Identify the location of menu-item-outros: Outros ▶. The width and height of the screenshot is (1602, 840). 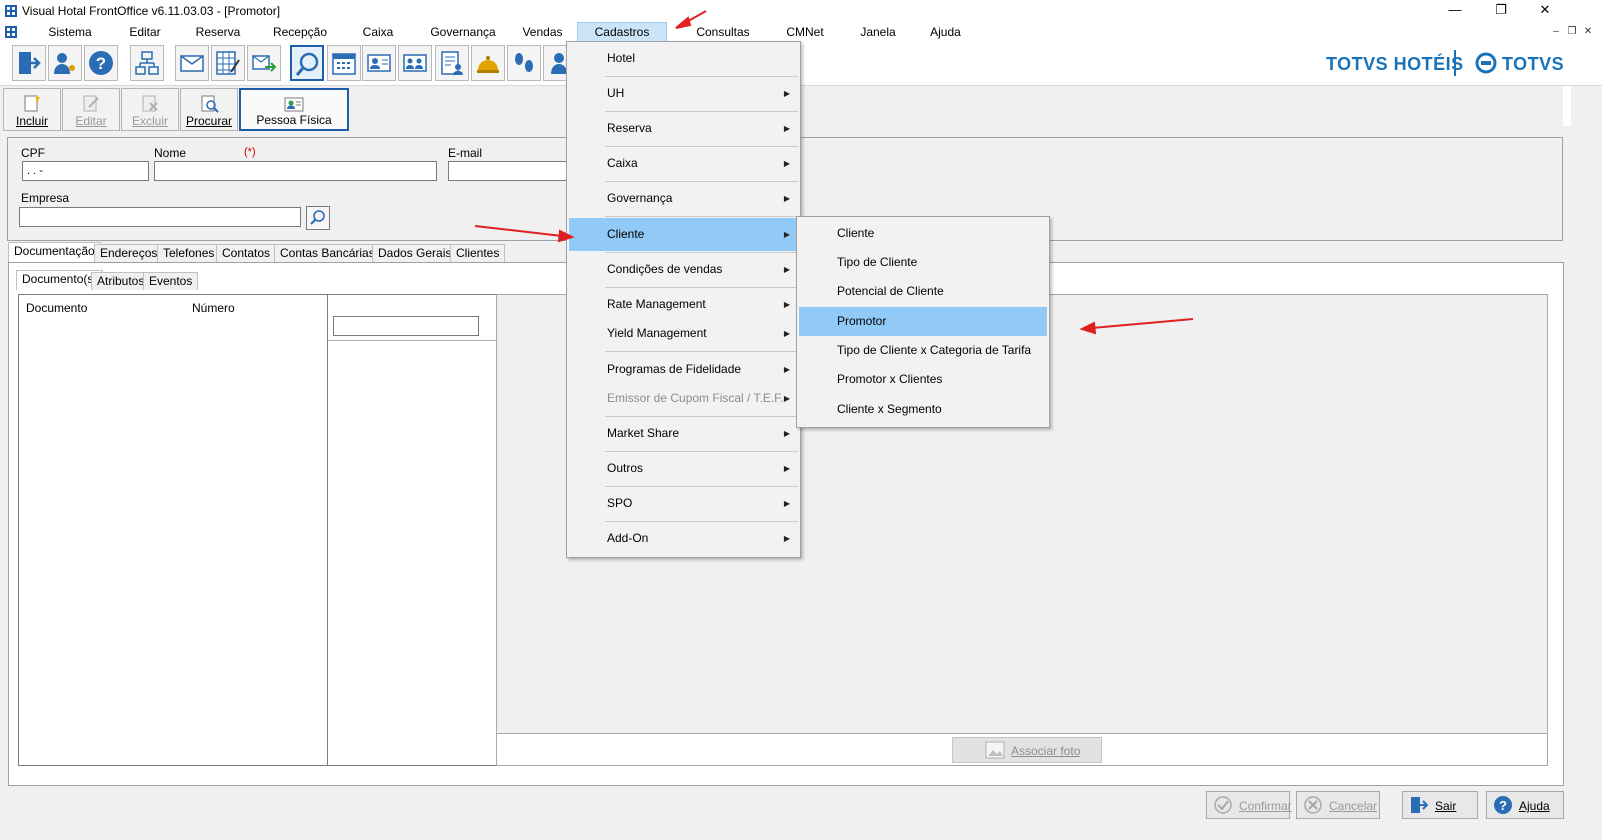
(683, 468).